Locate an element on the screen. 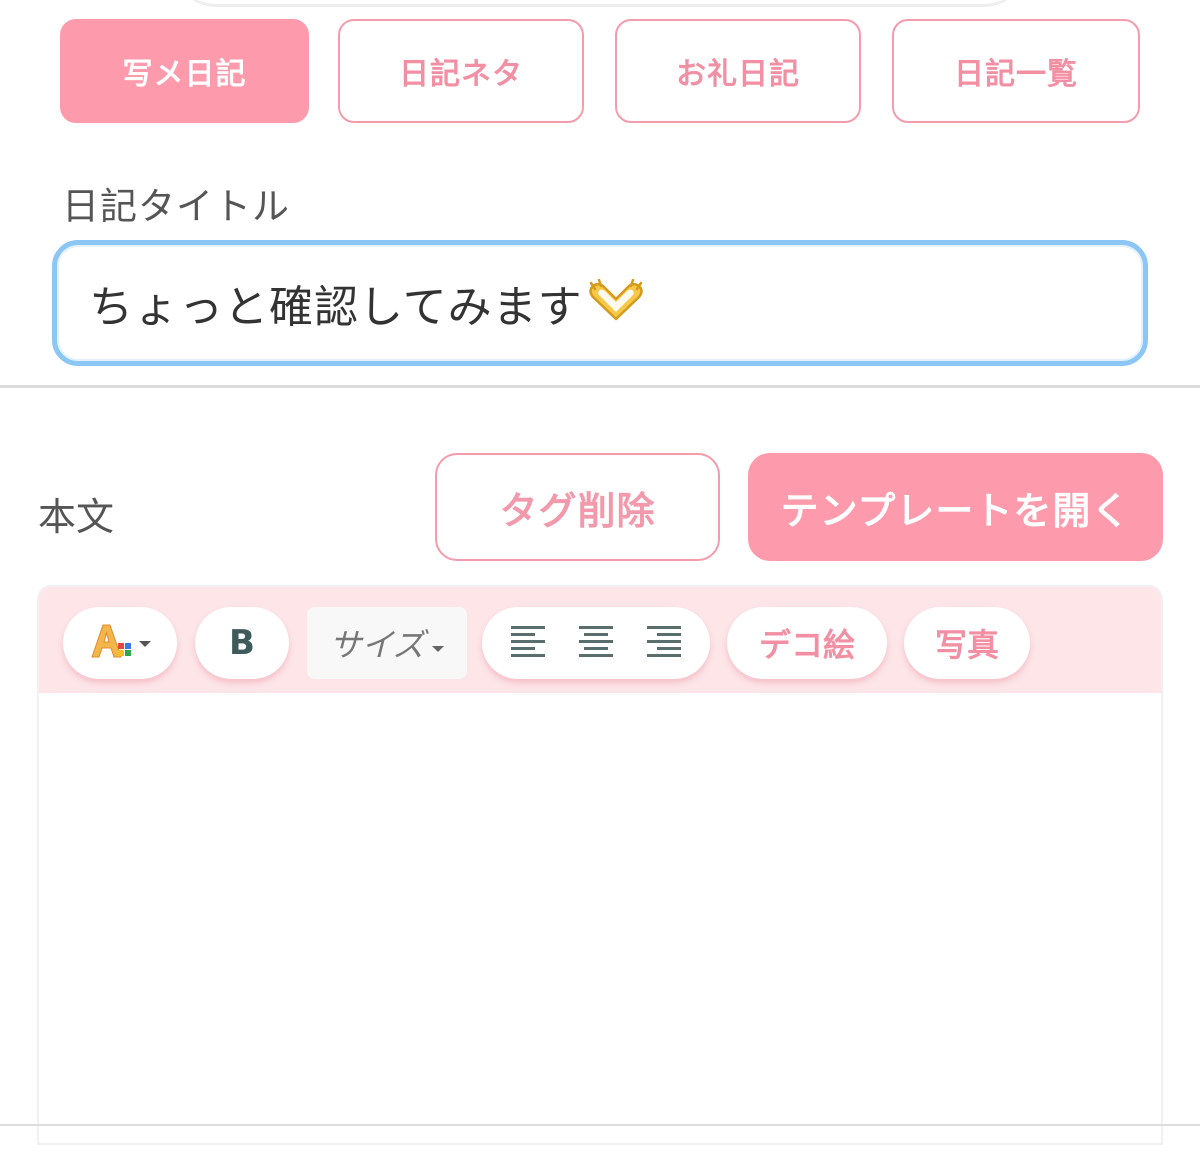  deco-art-button: デコ絵 is located at coordinates (807, 643).